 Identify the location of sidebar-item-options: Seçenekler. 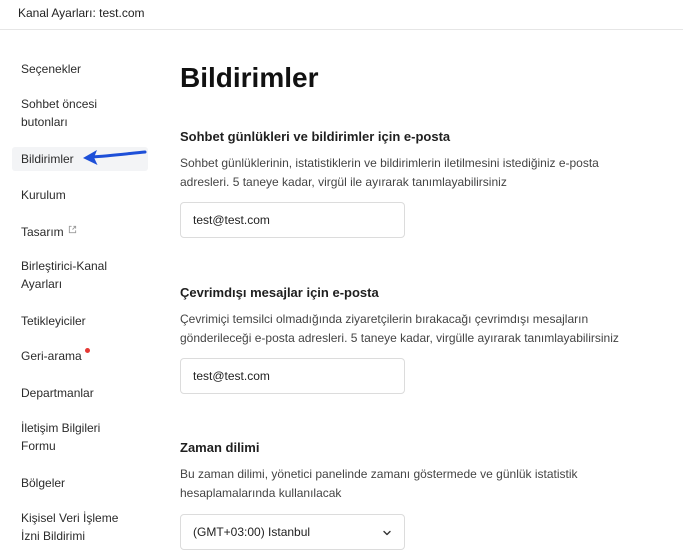
(80, 69).